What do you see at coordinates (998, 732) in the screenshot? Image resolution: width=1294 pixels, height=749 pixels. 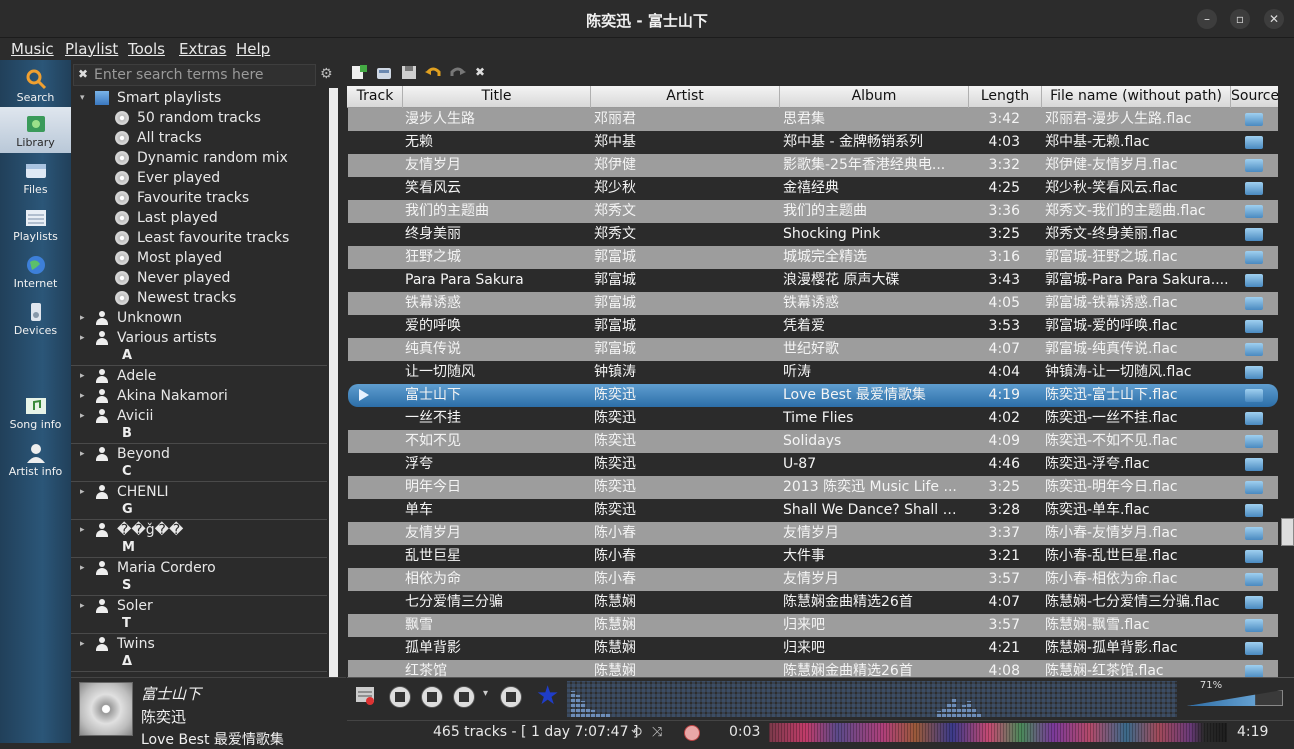 I see `seek-moodbar` at bounding box center [998, 732].